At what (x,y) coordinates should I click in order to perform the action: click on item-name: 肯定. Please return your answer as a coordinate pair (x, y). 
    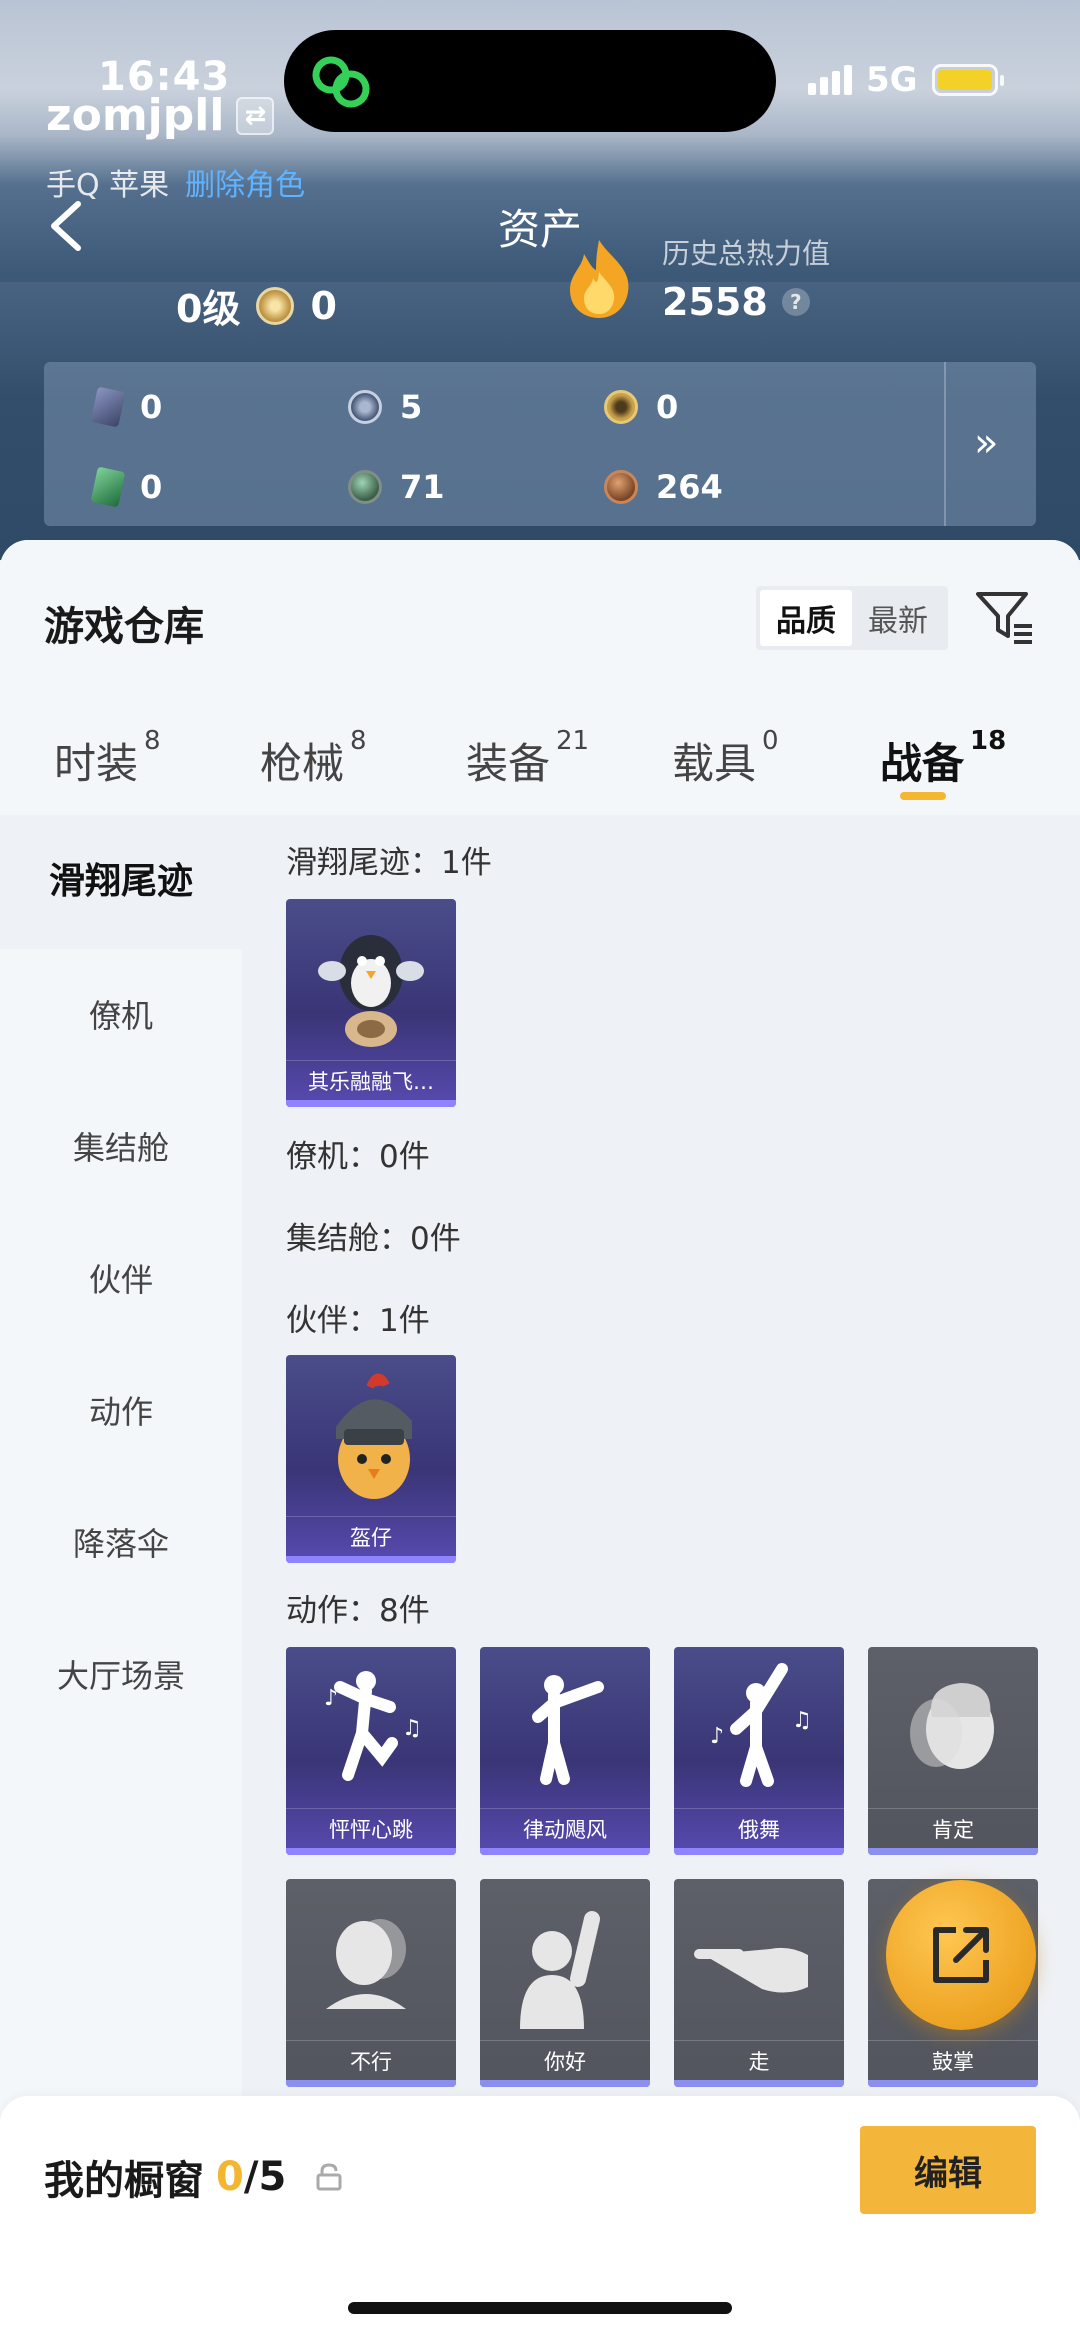
    Looking at the image, I should click on (953, 1828).